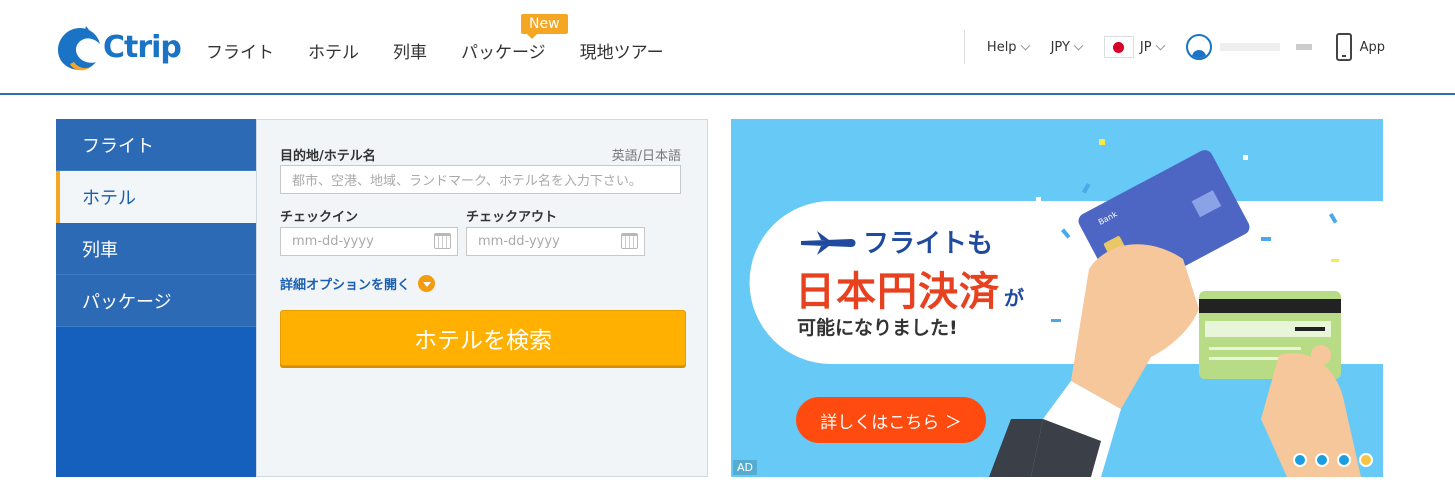  What do you see at coordinates (156, 249) in the screenshot?
I see `tab-trains: 列車` at bounding box center [156, 249].